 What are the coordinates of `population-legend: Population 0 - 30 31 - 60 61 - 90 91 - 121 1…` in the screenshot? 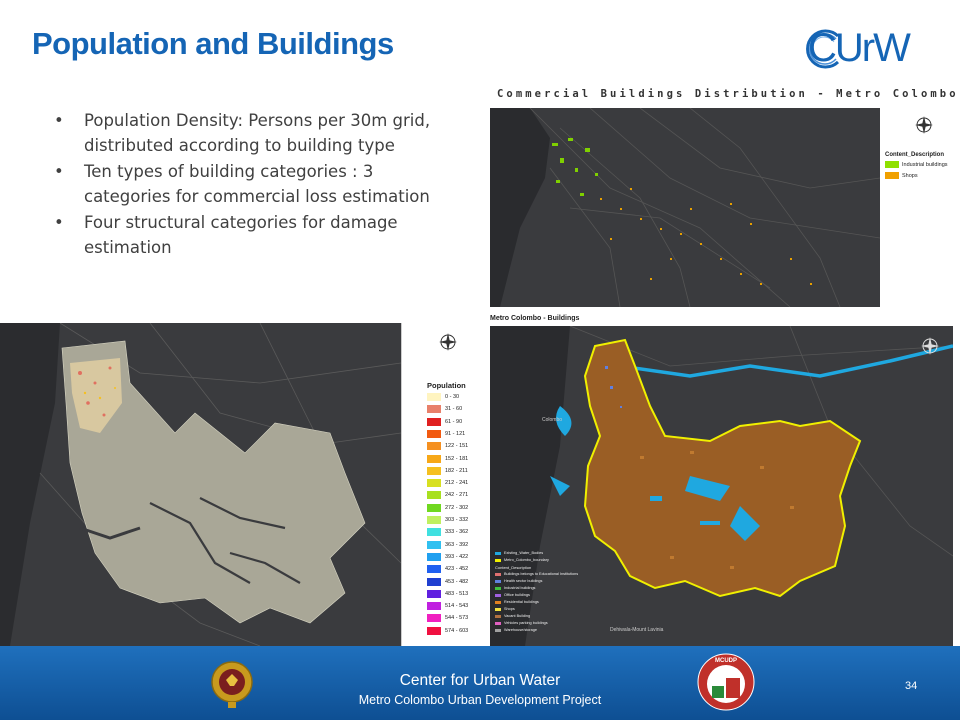 It's located at (444, 484).